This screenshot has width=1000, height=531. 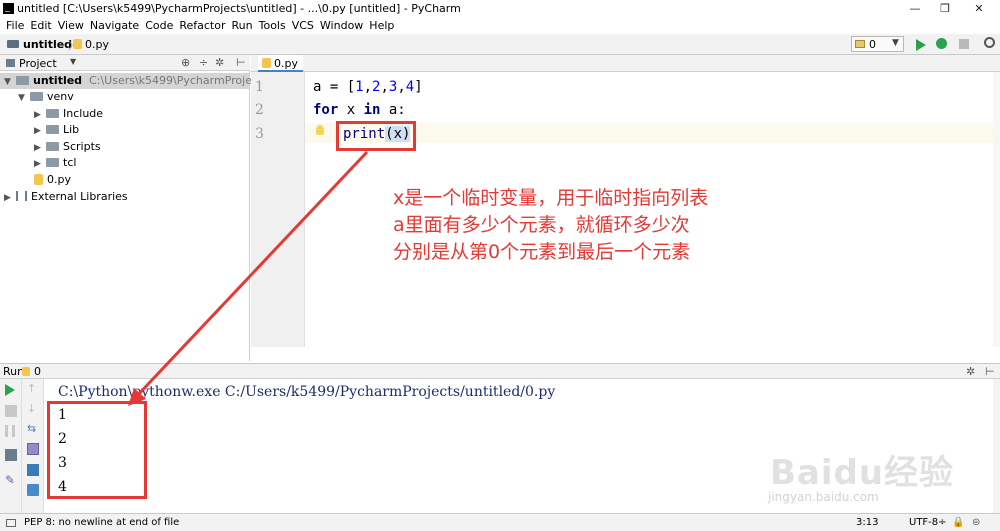 What do you see at coordinates (83, 113) in the screenshot?
I see `tree-item-label: Include` at bounding box center [83, 113].